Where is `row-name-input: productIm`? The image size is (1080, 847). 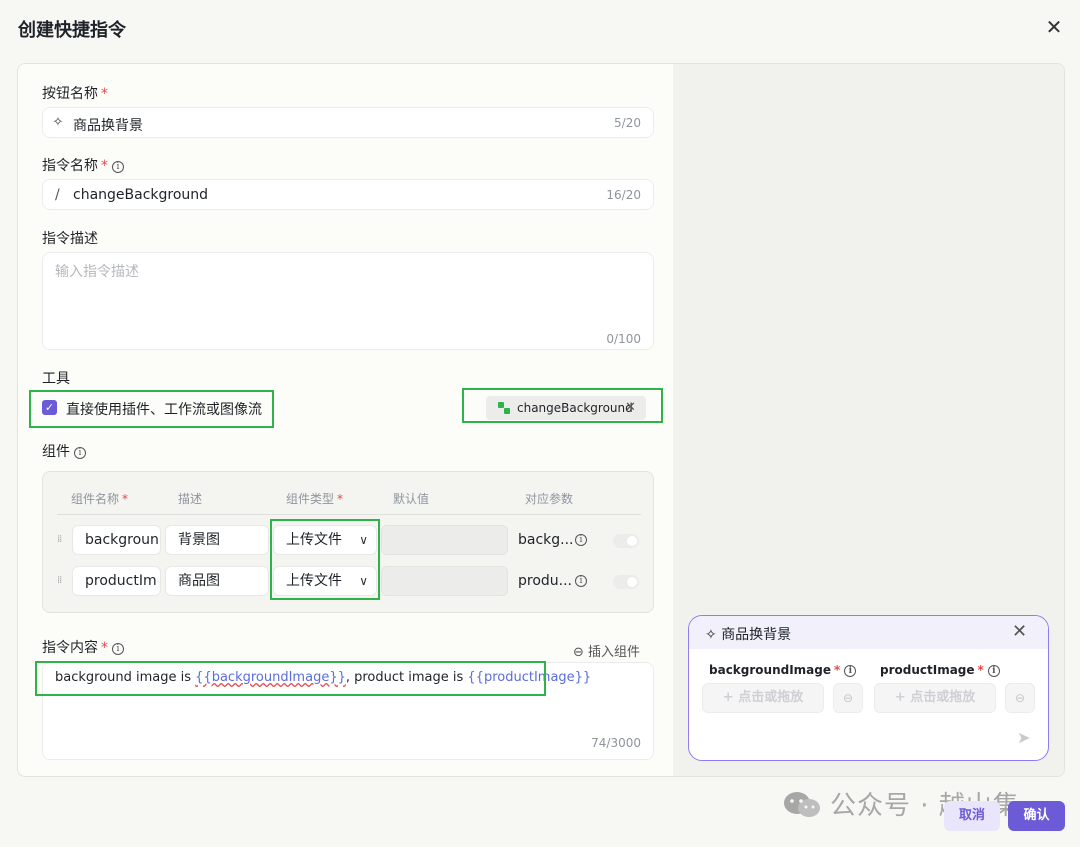
row-name-input: productIm is located at coordinates (116, 581).